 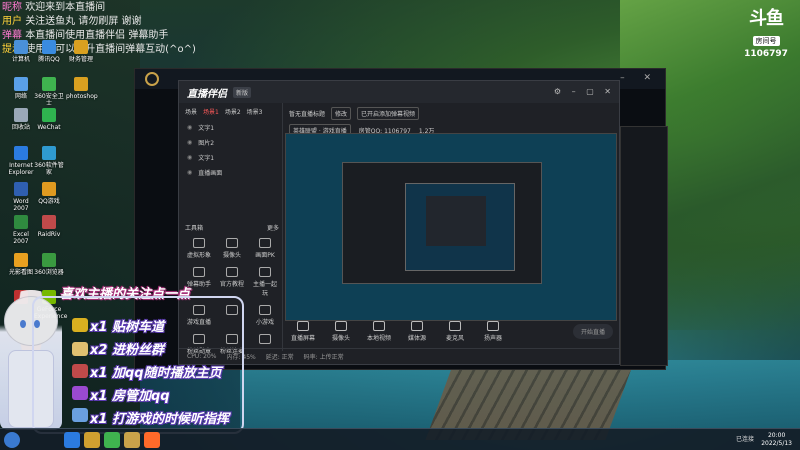 What do you see at coordinates (12, 7) in the screenshot?
I see `chat-nick: 昵称` at bounding box center [12, 7].